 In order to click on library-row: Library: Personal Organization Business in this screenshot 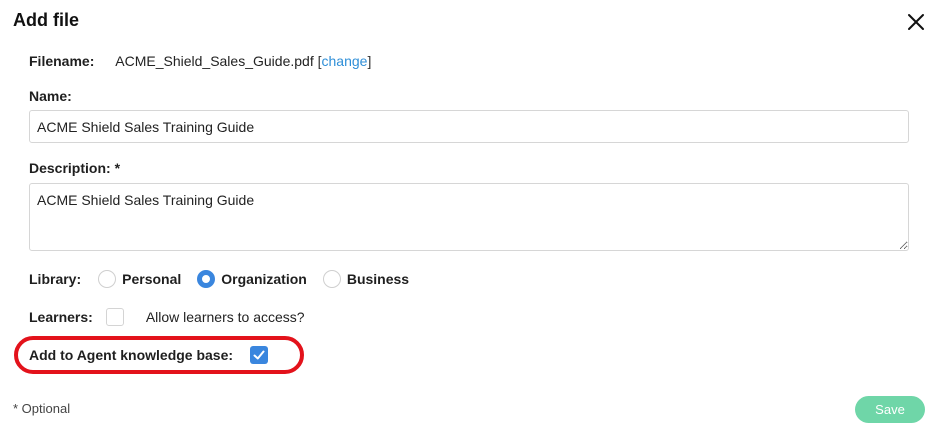, I will do `click(227, 279)`.